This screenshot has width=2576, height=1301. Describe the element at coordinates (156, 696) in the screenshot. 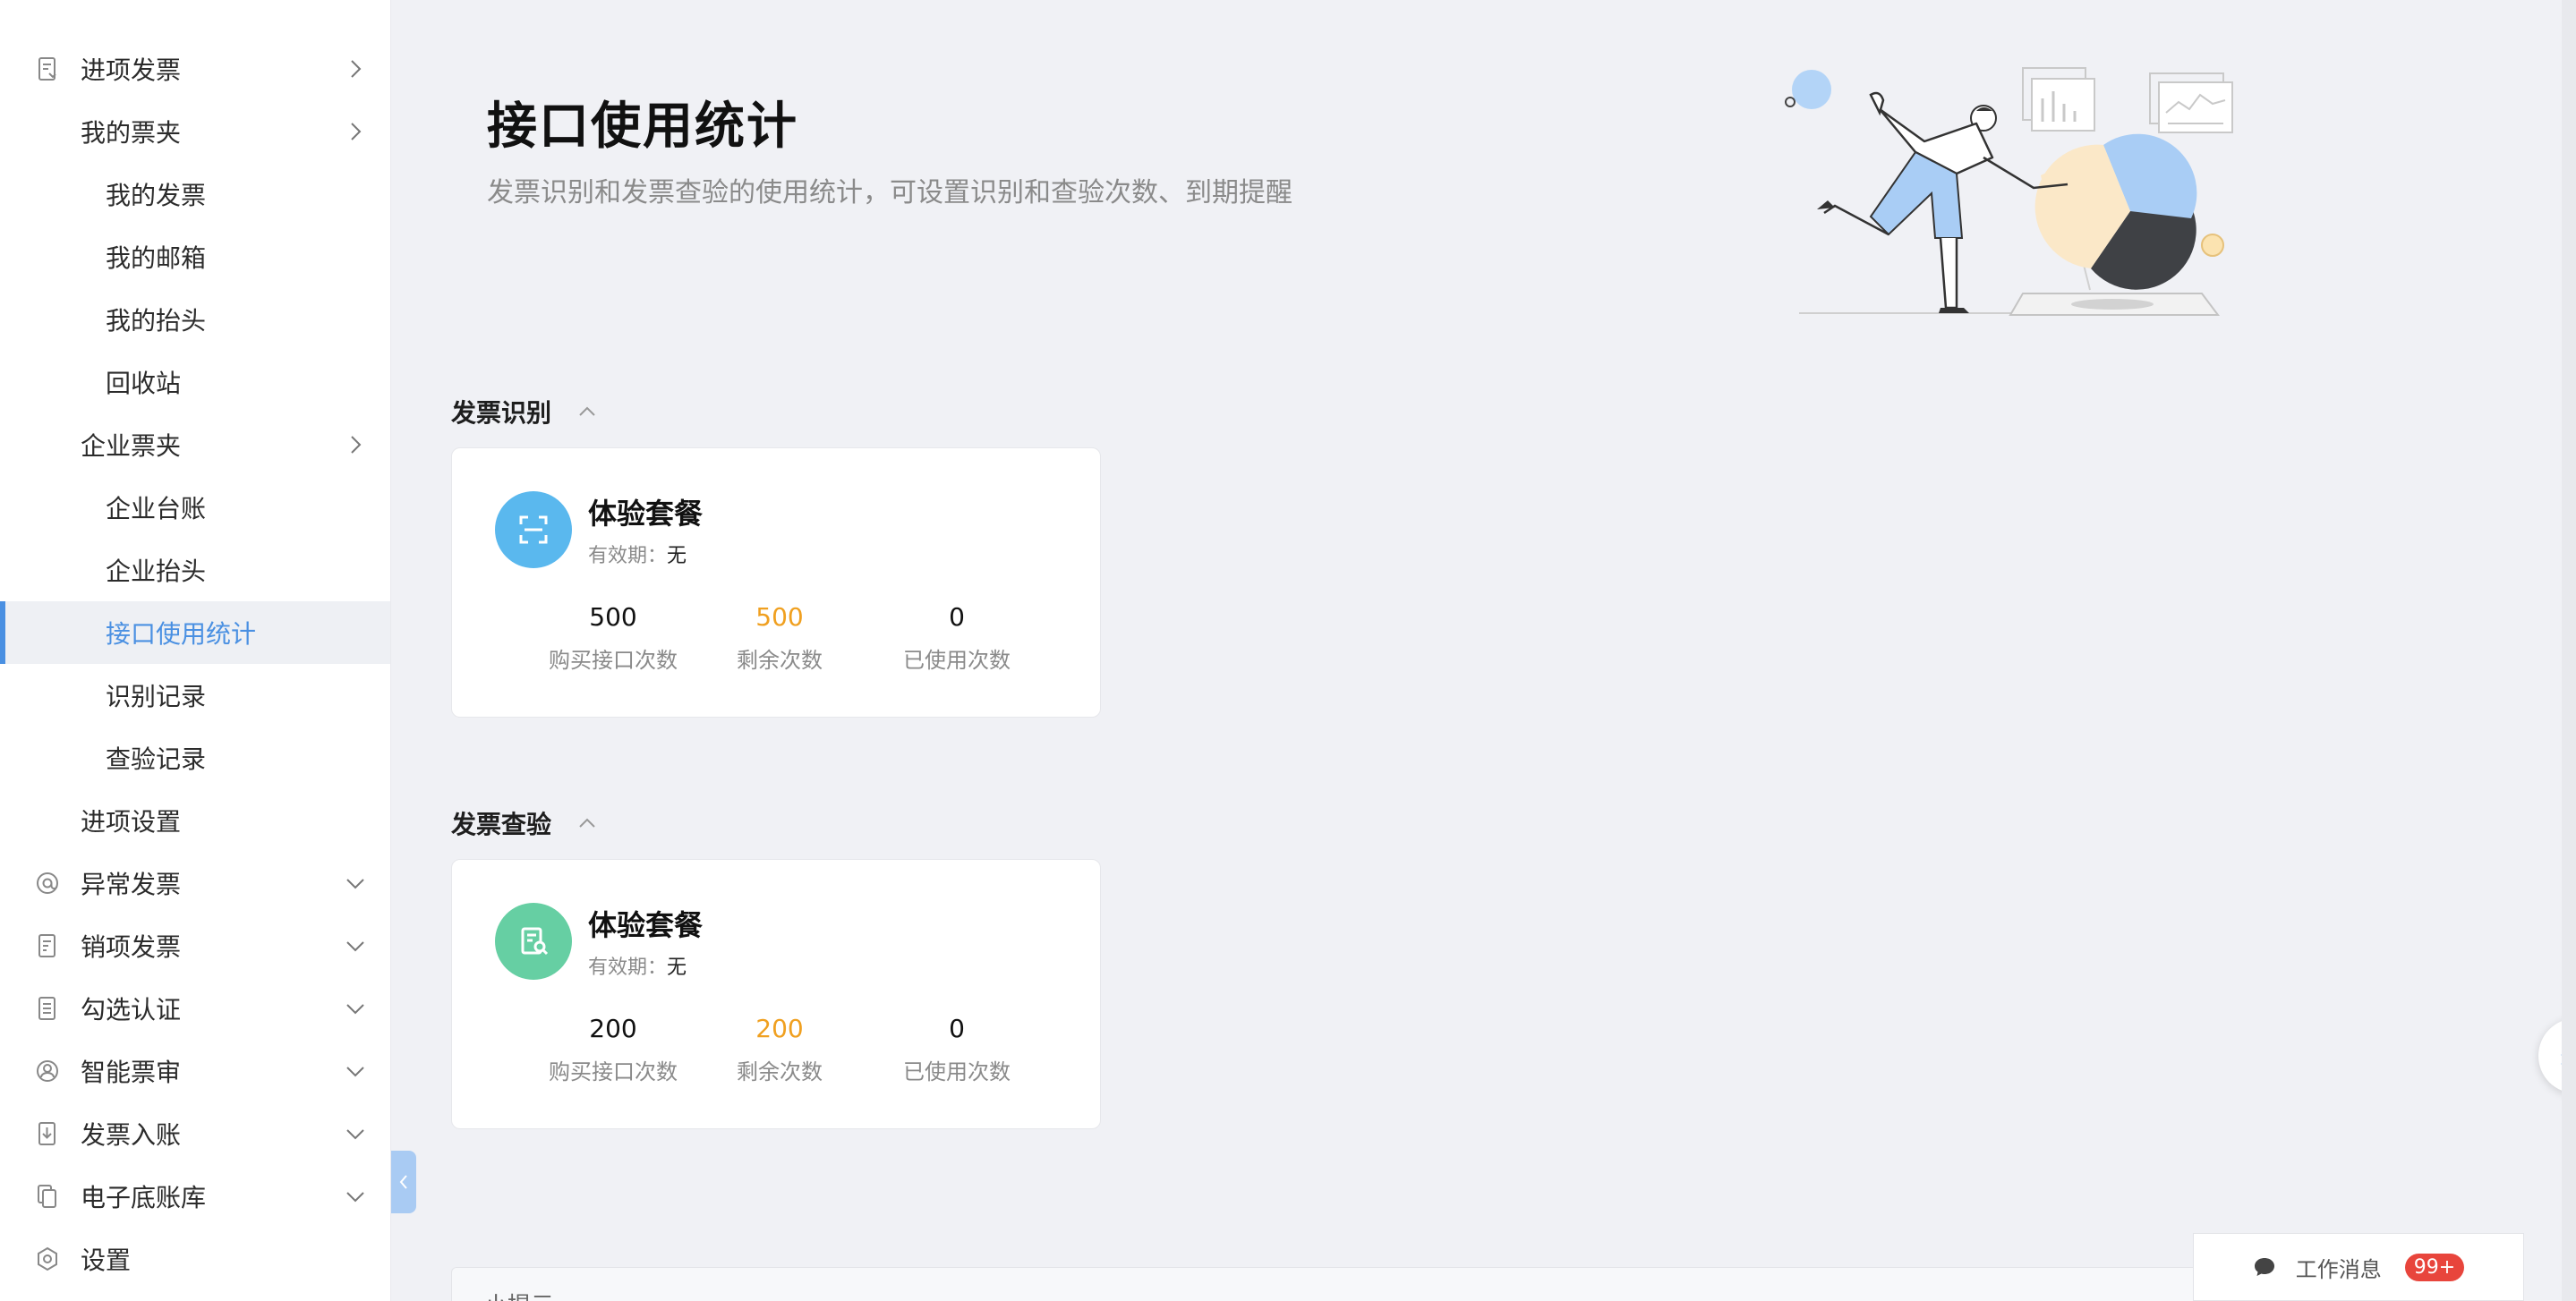

I see `sidebar-item-label: 识别记录` at that location.